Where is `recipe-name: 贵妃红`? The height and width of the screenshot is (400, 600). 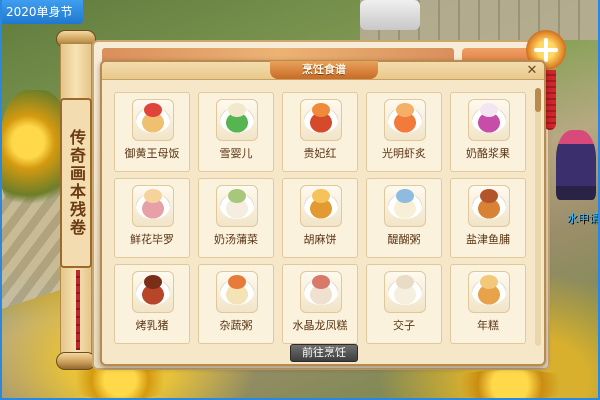 recipe-name: 贵妃红 is located at coordinates (320, 153).